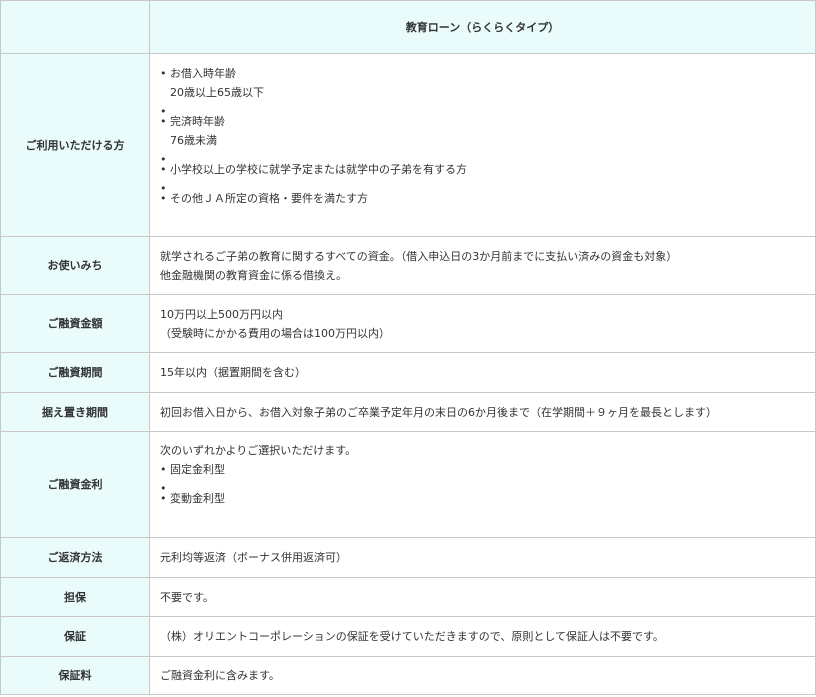  What do you see at coordinates (75, 636) in the screenshot?
I see `row-label-guarantee: 保証` at bounding box center [75, 636].